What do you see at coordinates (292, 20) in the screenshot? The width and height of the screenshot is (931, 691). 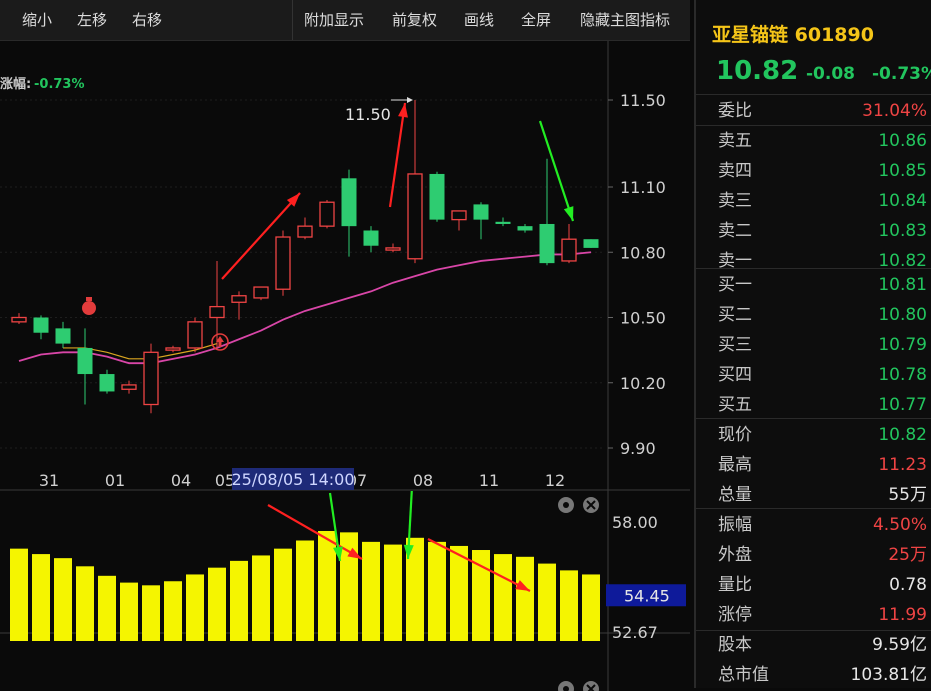 I see `toolbar-divider` at bounding box center [292, 20].